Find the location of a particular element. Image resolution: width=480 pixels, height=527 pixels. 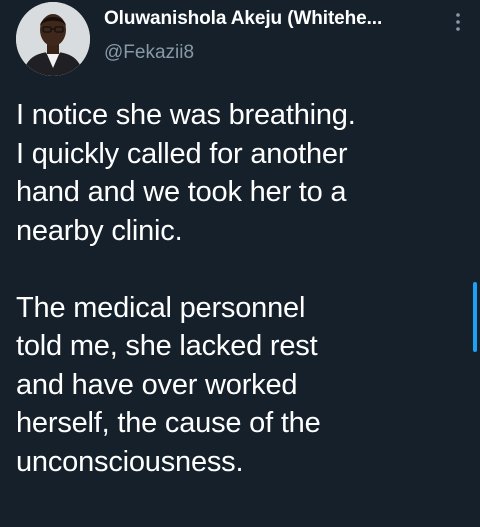

author-handle: @Fekazii8 is located at coordinates (149, 53).